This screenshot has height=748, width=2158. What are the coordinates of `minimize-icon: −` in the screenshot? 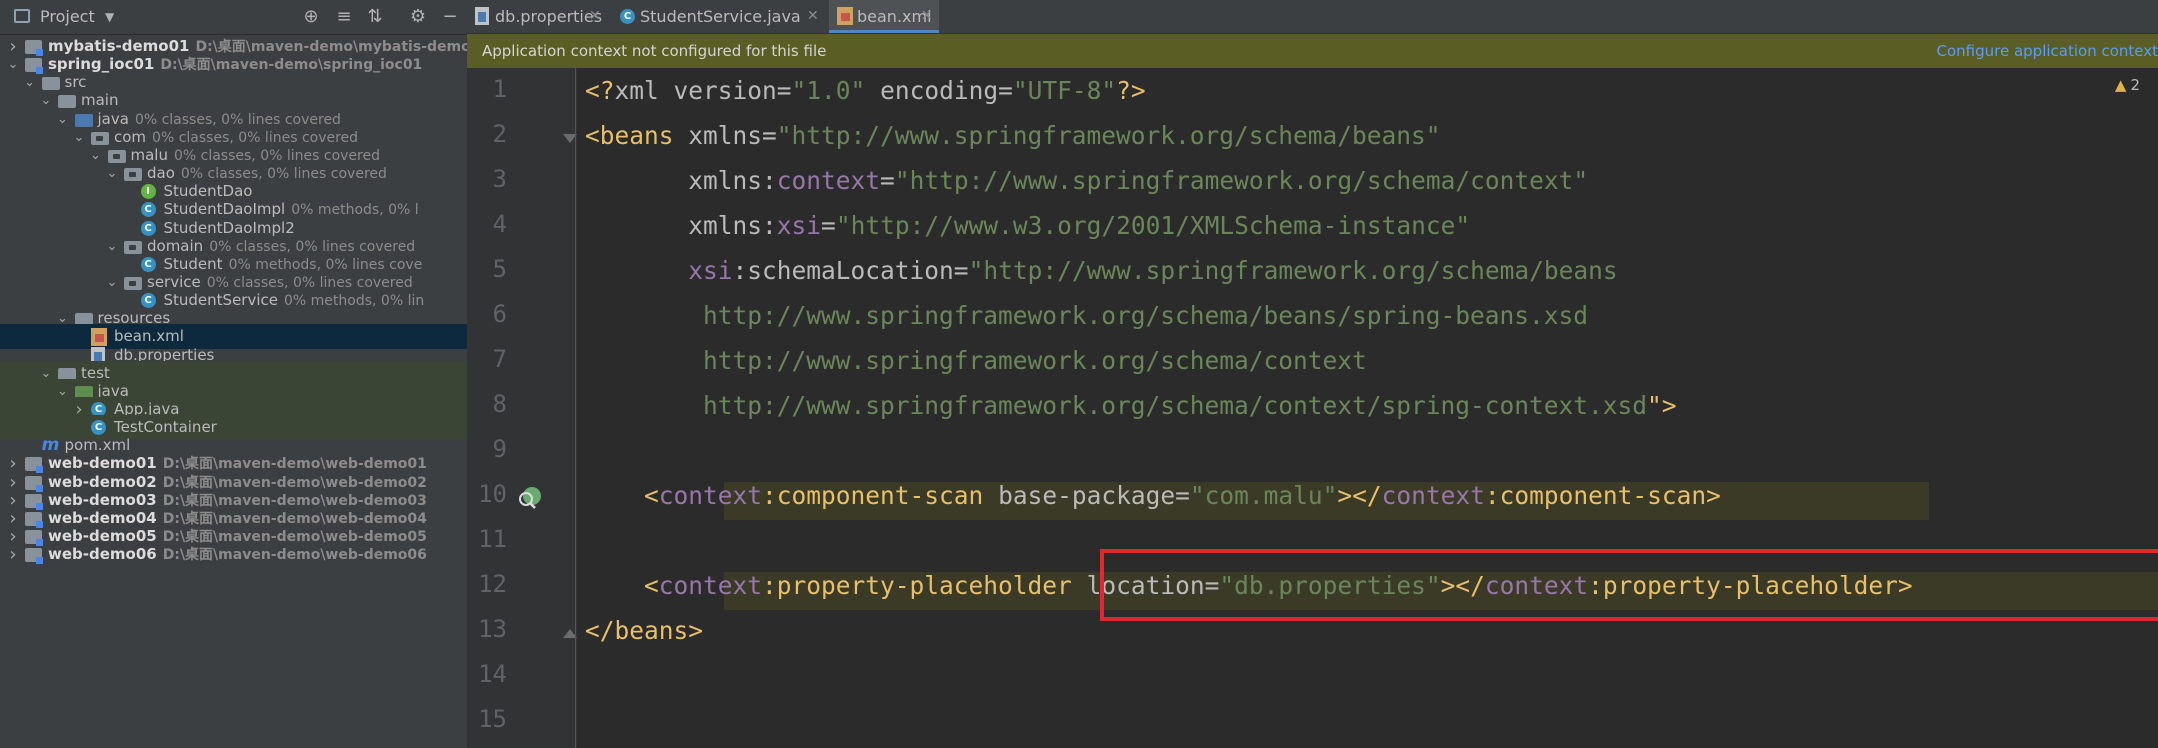 It's located at (450, 17).